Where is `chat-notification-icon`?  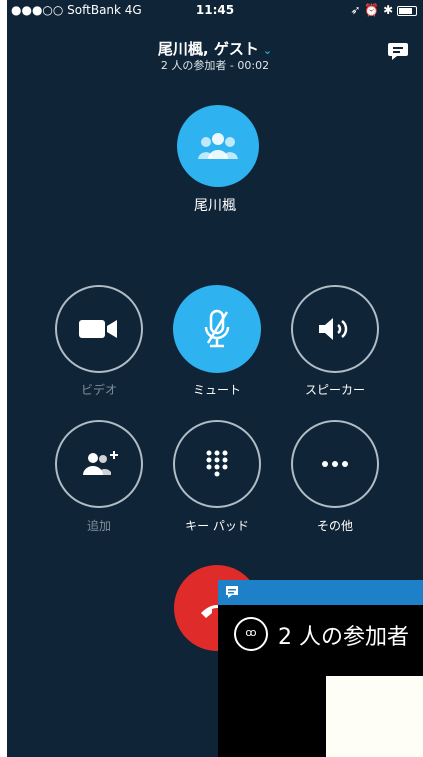 chat-notification-icon is located at coordinates (232, 592).